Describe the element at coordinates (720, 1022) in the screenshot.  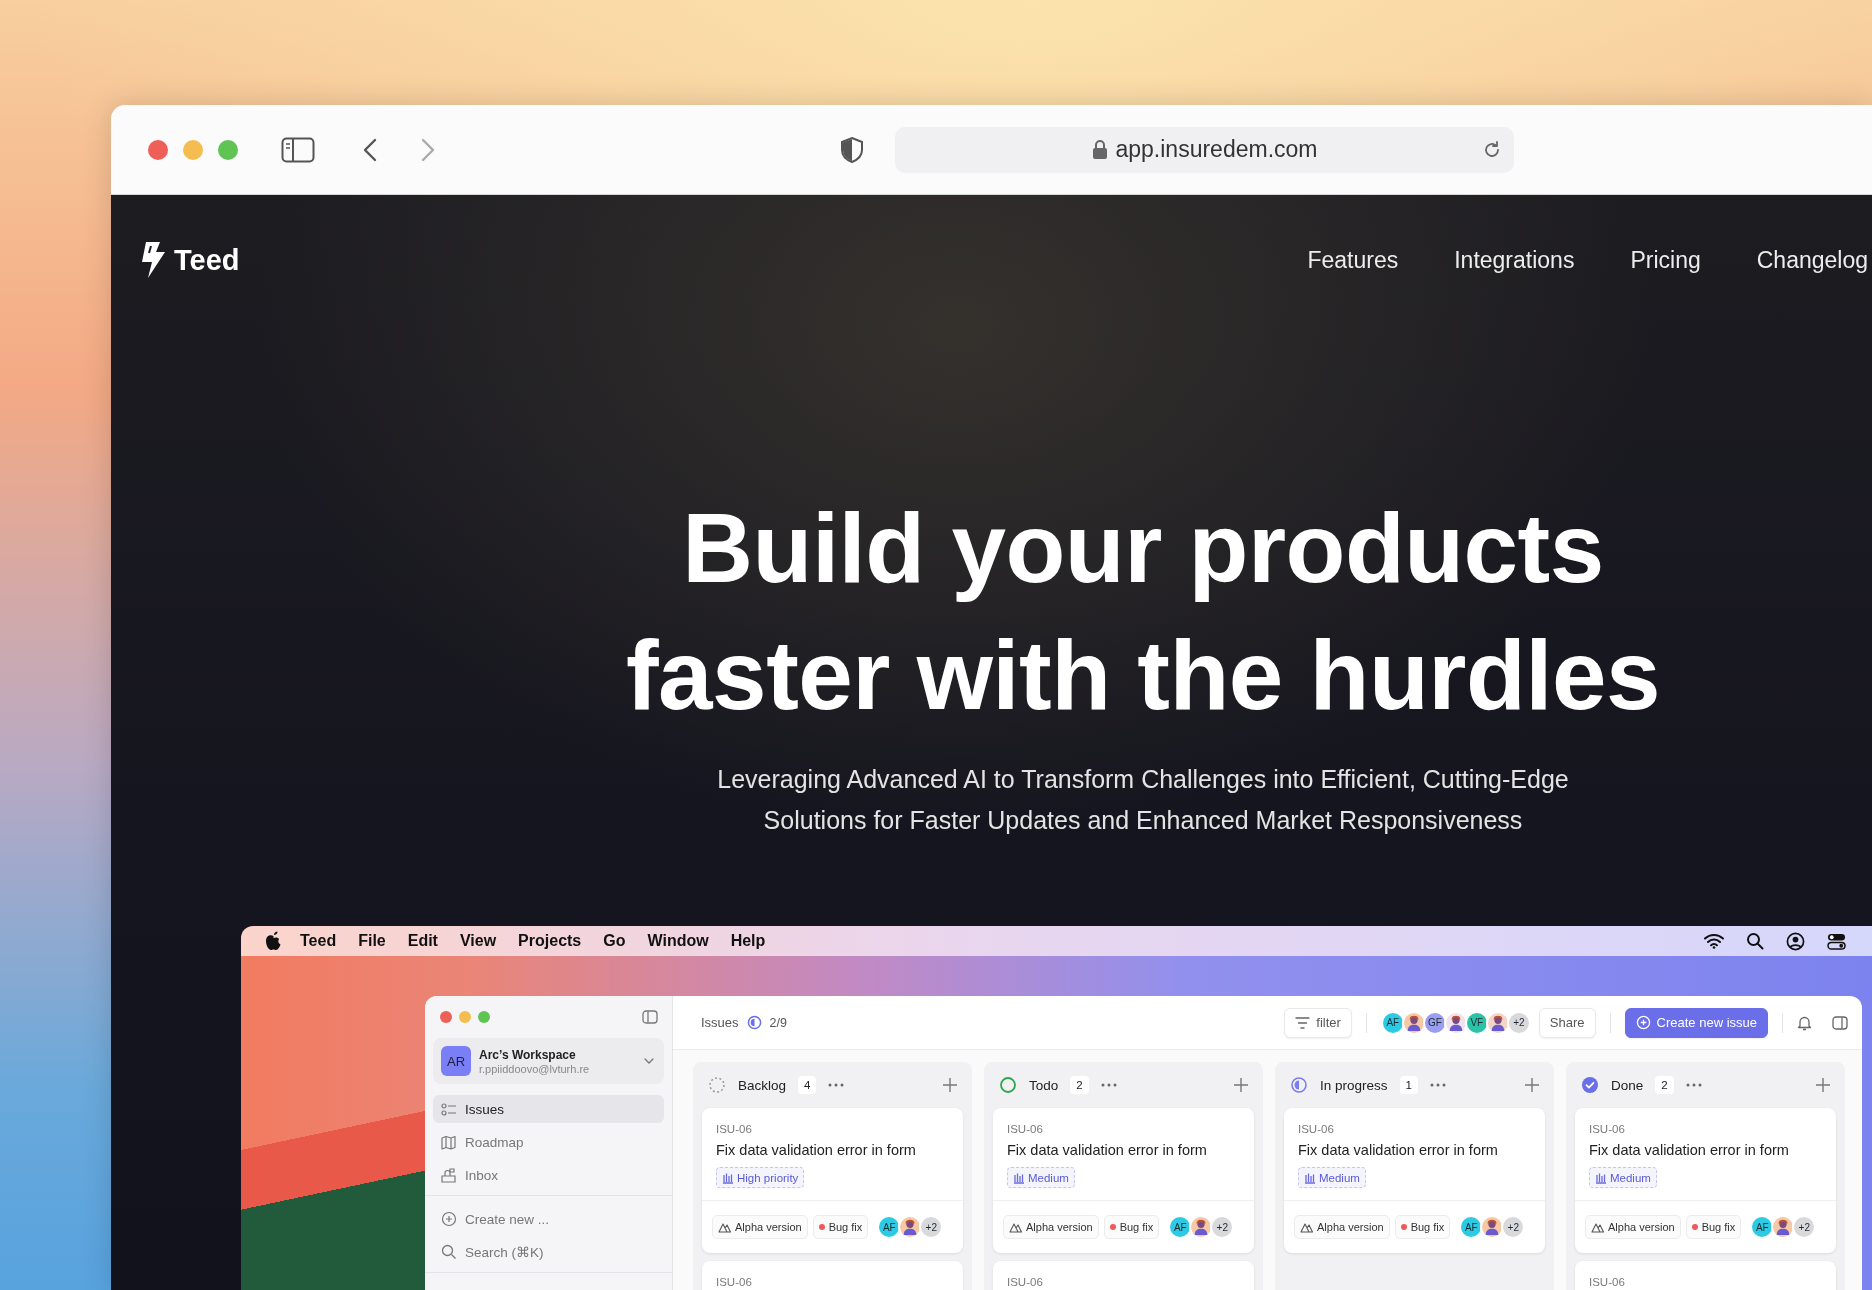
I see `page-title: Issues` at that location.